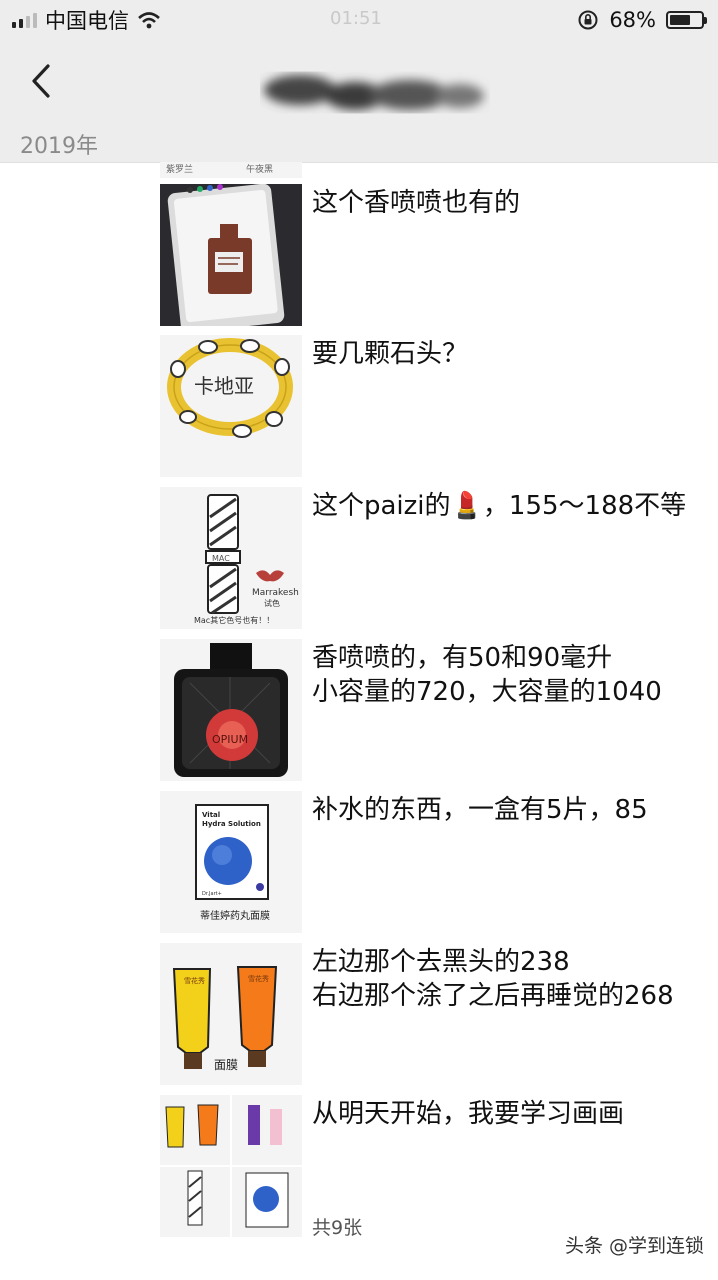  I want to click on rotation-lock-icon, so click(588, 20).